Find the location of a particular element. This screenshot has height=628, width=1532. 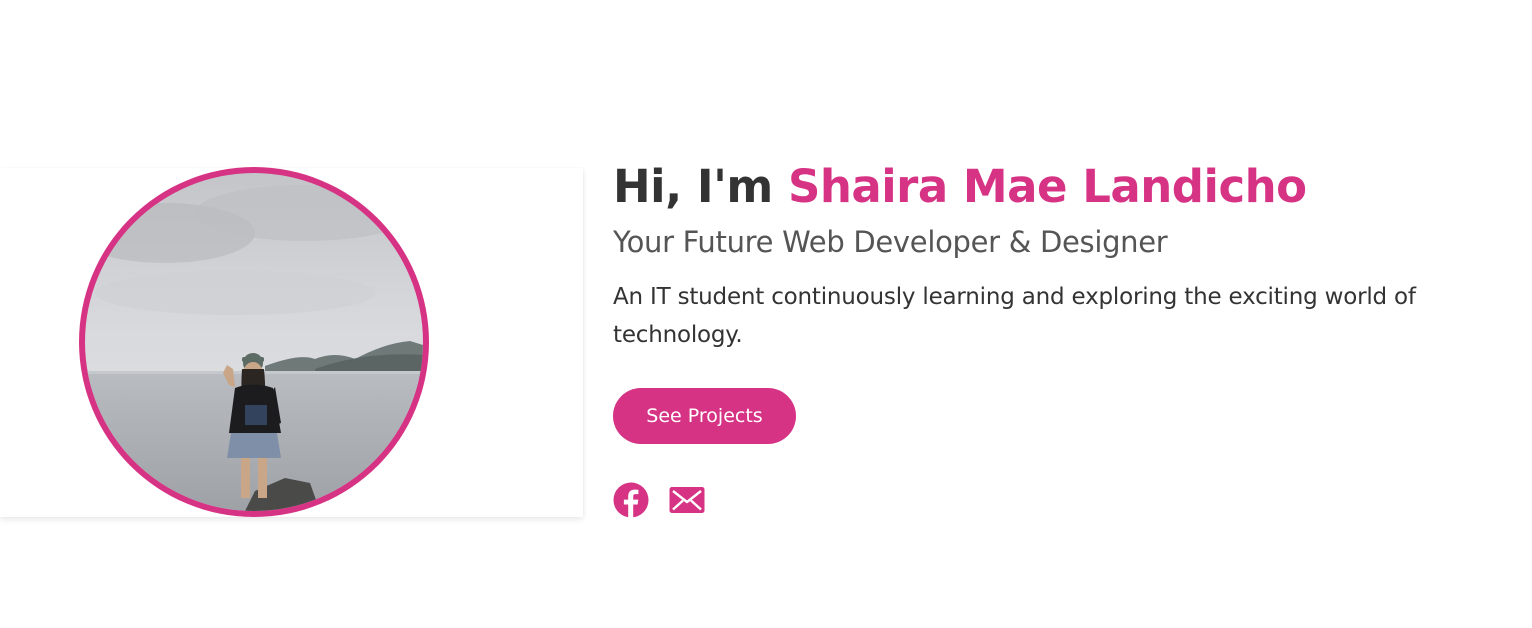

profile-avatar is located at coordinates (254, 342).